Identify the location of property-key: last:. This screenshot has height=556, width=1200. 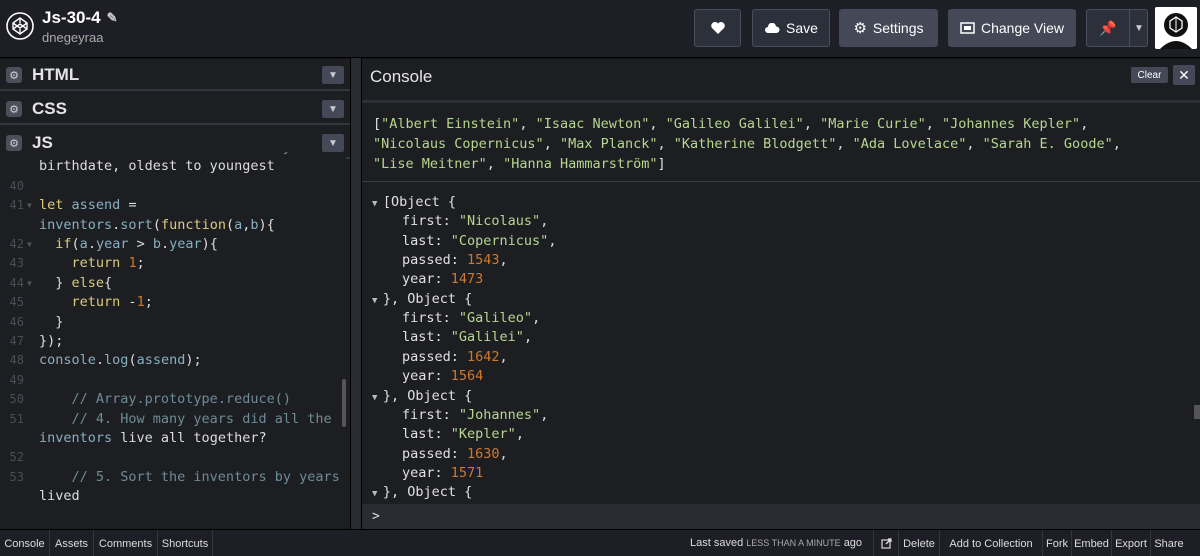
(426, 434).